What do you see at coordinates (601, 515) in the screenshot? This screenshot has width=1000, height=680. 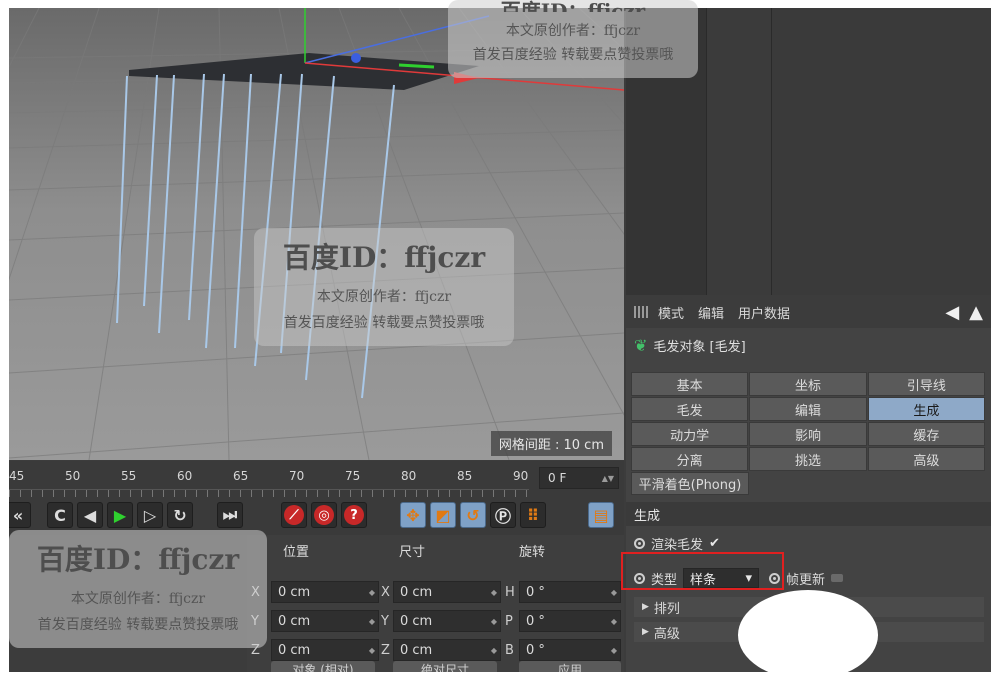 I see `film-strip-icon: ▤` at bounding box center [601, 515].